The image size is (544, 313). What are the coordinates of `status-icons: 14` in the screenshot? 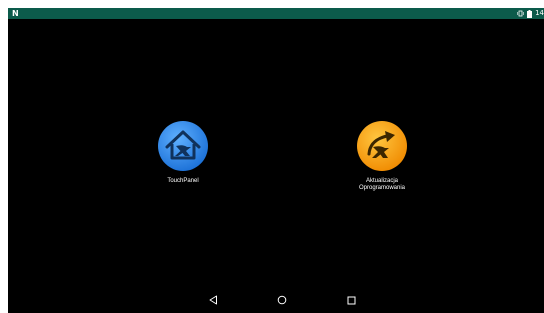 It's located at (530, 13).